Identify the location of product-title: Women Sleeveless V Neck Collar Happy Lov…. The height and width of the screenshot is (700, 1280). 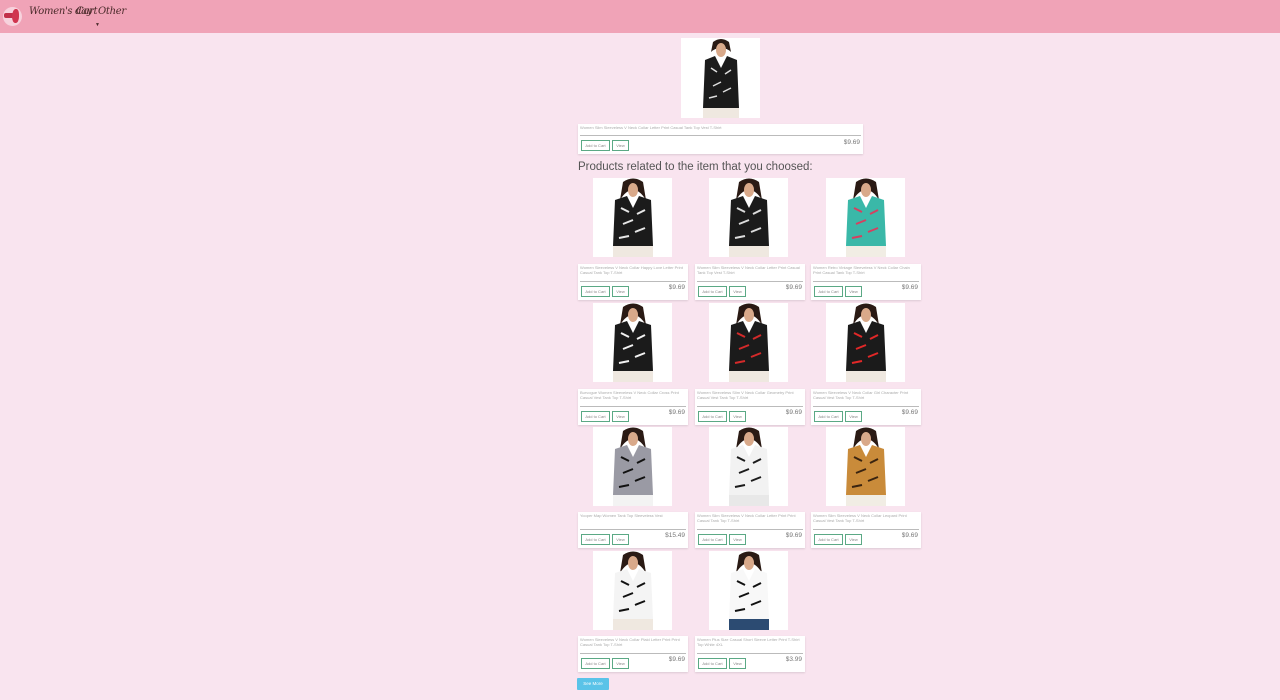
(631, 270).